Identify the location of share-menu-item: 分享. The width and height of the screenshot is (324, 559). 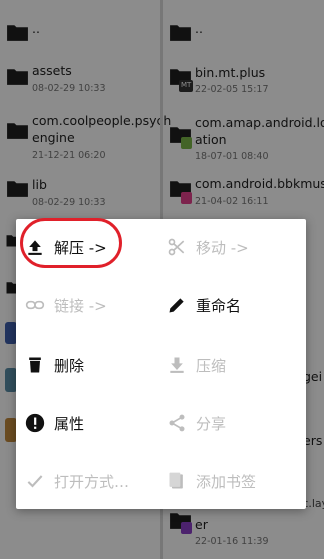
(236, 423).